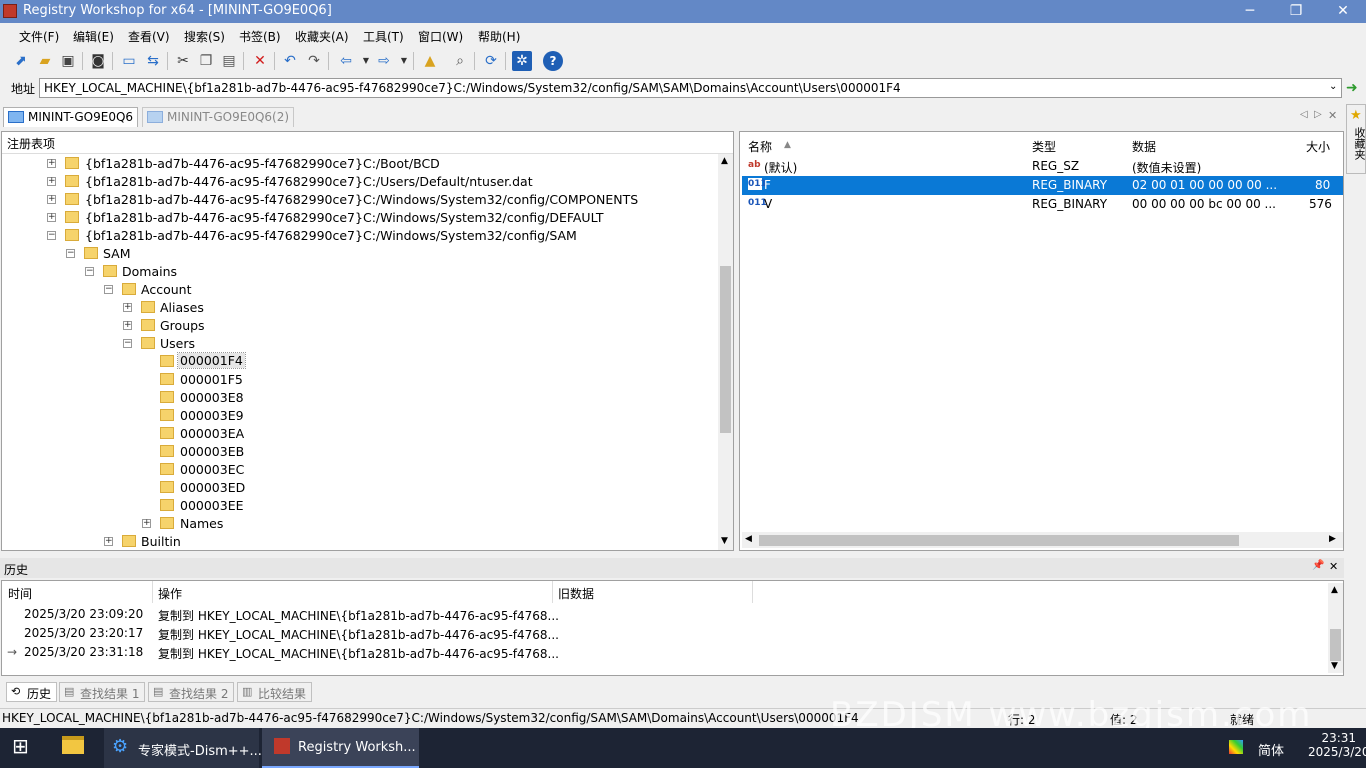 The width and height of the screenshot is (1366, 768). Describe the element at coordinates (460, 61) in the screenshot. I see `find-icon: ⌕` at that location.